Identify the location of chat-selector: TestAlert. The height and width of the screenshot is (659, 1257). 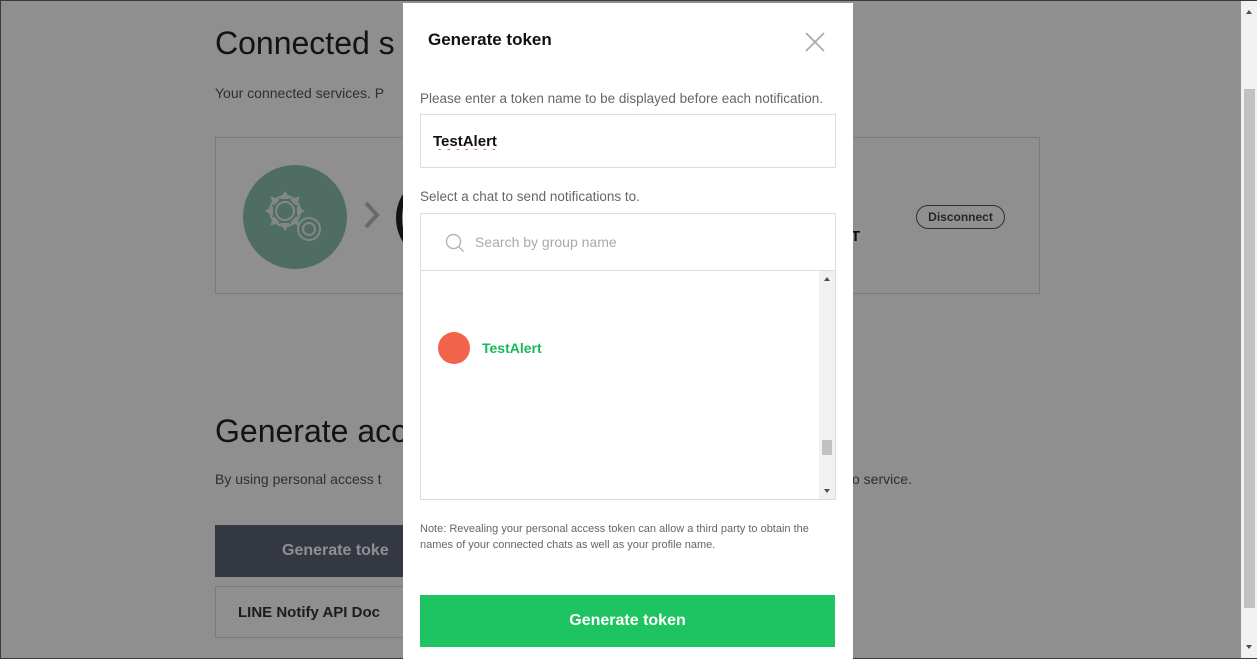
(628, 356).